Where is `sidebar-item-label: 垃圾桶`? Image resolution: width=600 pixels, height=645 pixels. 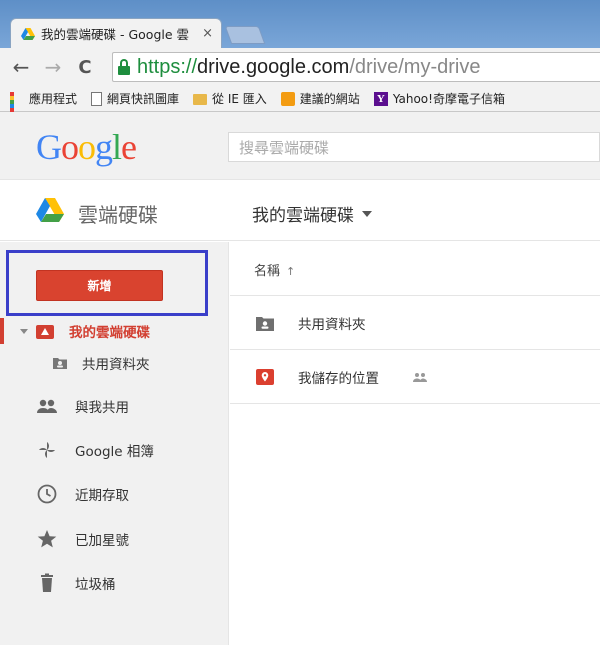
sidebar-item-label: 垃圾桶 is located at coordinates (95, 585).